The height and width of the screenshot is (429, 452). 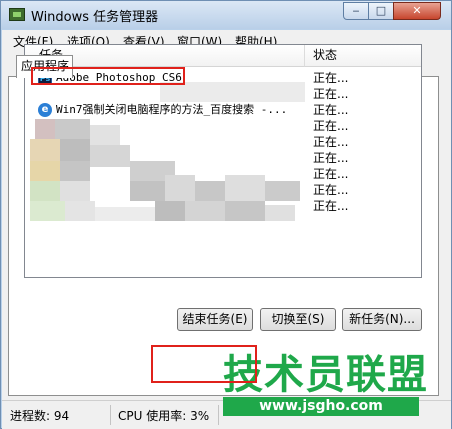 What do you see at coordinates (226, 414) in the screenshot?
I see `status-bar: 进程数: 94 CPU 使用率: 3%` at bounding box center [226, 414].